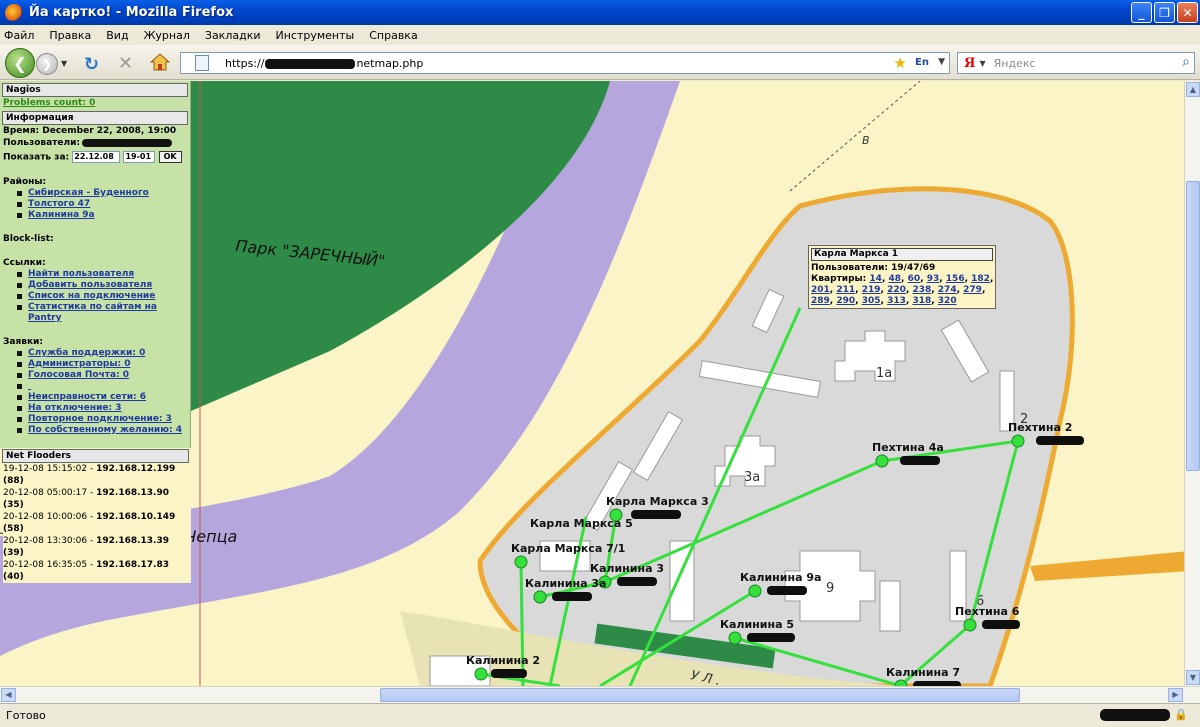 The image size is (1200, 727). What do you see at coordinates (49, 103) in the screenshot?
I see `problems-link: Problems count: 0` at bounding box center [49, 103].